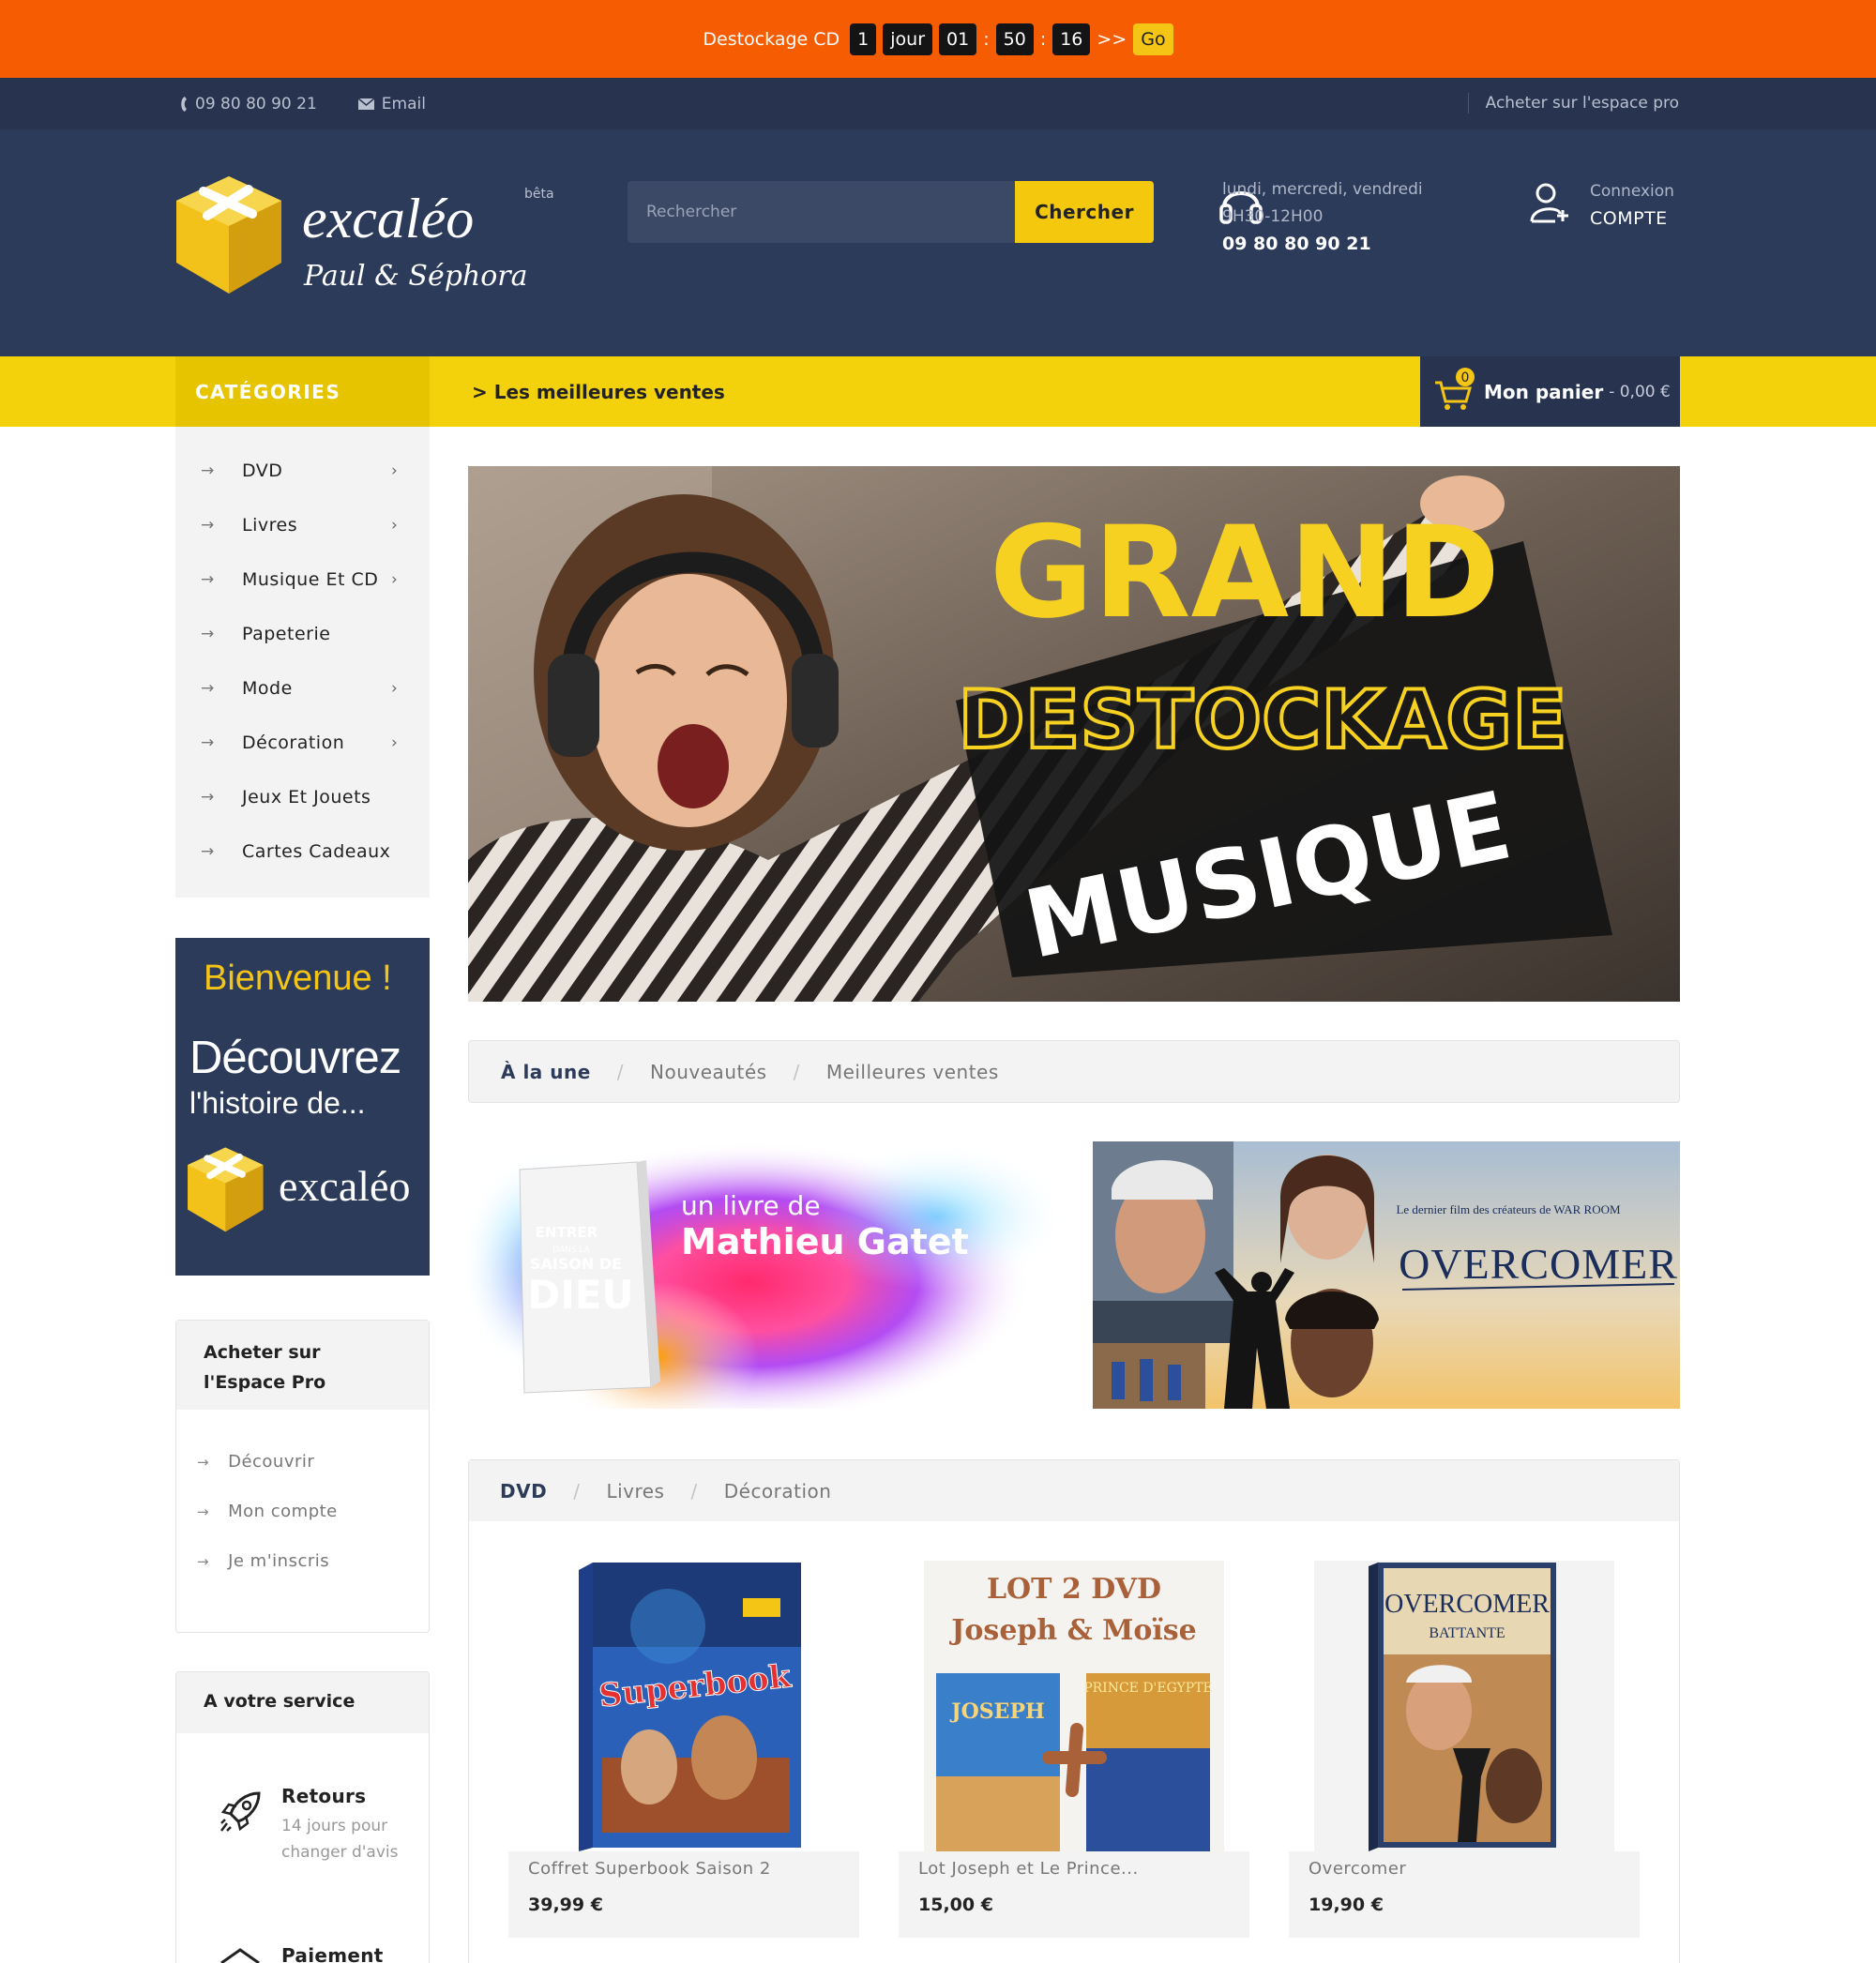 The height and width of the screenshot is (1963, 1876). Describe the element at coordinates (298, 978) in the screenshot. I see `welcome-title: Bienvenue !` at that location.